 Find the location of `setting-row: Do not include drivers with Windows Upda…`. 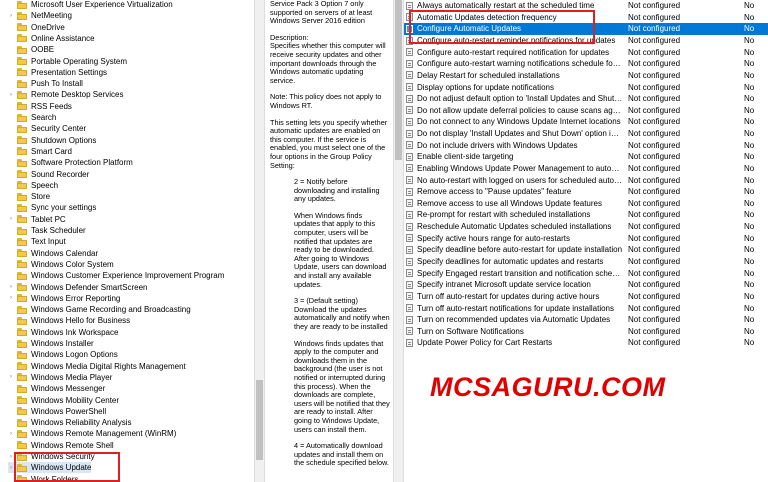

setting-row: Do not include drivers with Windows Upda… is located at coordinates (586, 145).